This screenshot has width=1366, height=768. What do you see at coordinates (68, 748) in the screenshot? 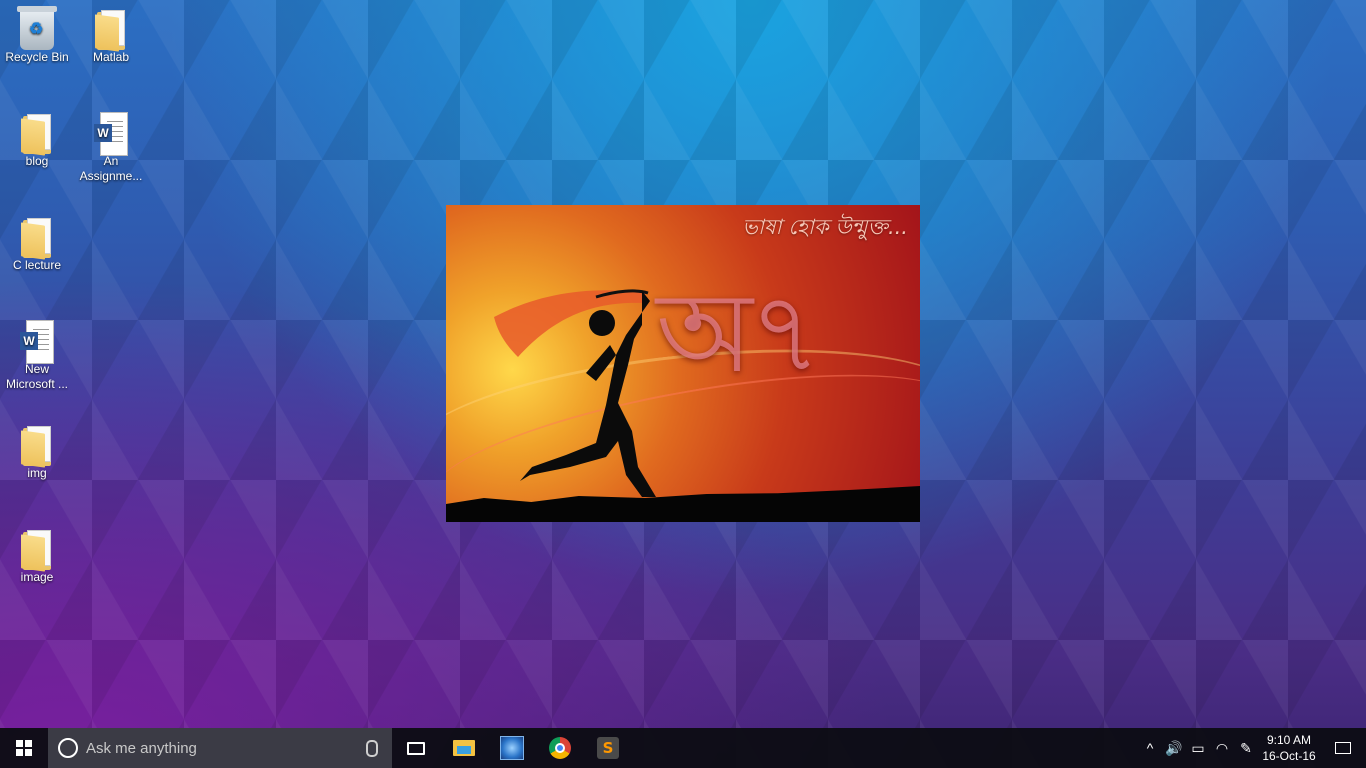
I see `cortana-icon` at bounding box center [68, 748].